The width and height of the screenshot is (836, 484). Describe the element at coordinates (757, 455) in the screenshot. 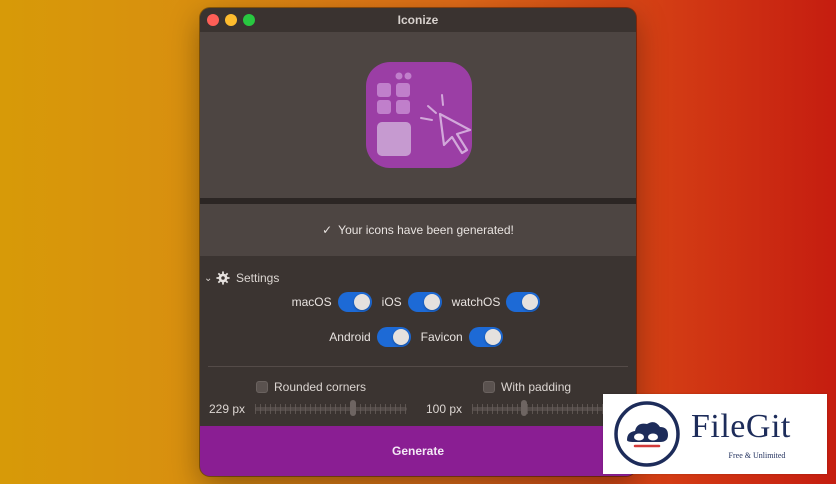

I see `filegit-tagline: Free & Unlimited` at that location.